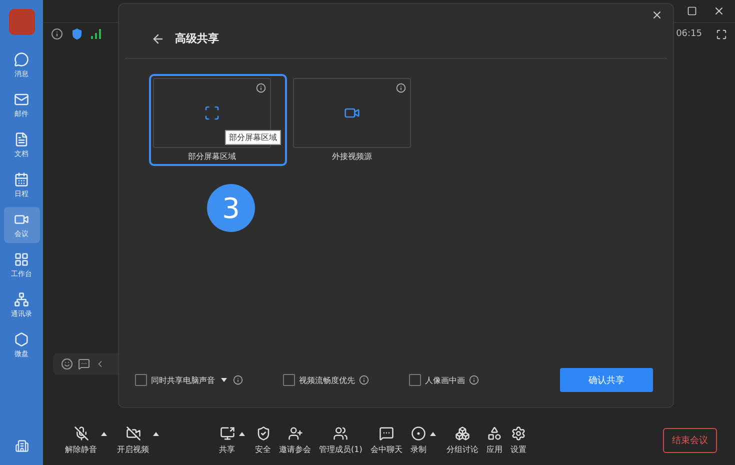 This screenshot has height=465, width=735. I want to click on maximize-icon, so click(692, 11).